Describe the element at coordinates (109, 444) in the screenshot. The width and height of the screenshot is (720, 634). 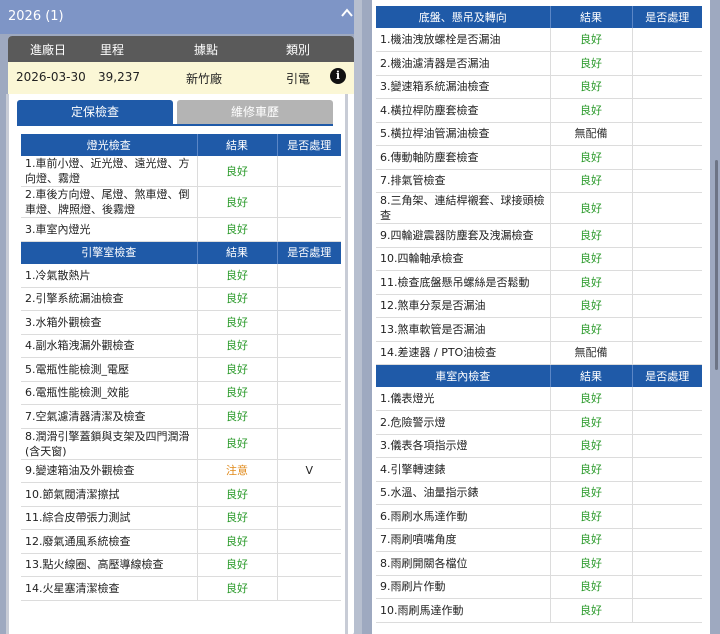
I see `inspection-item: 8.潤滑引擎蓋鎖與支架及四門潤滑(含天窗)` at that location.